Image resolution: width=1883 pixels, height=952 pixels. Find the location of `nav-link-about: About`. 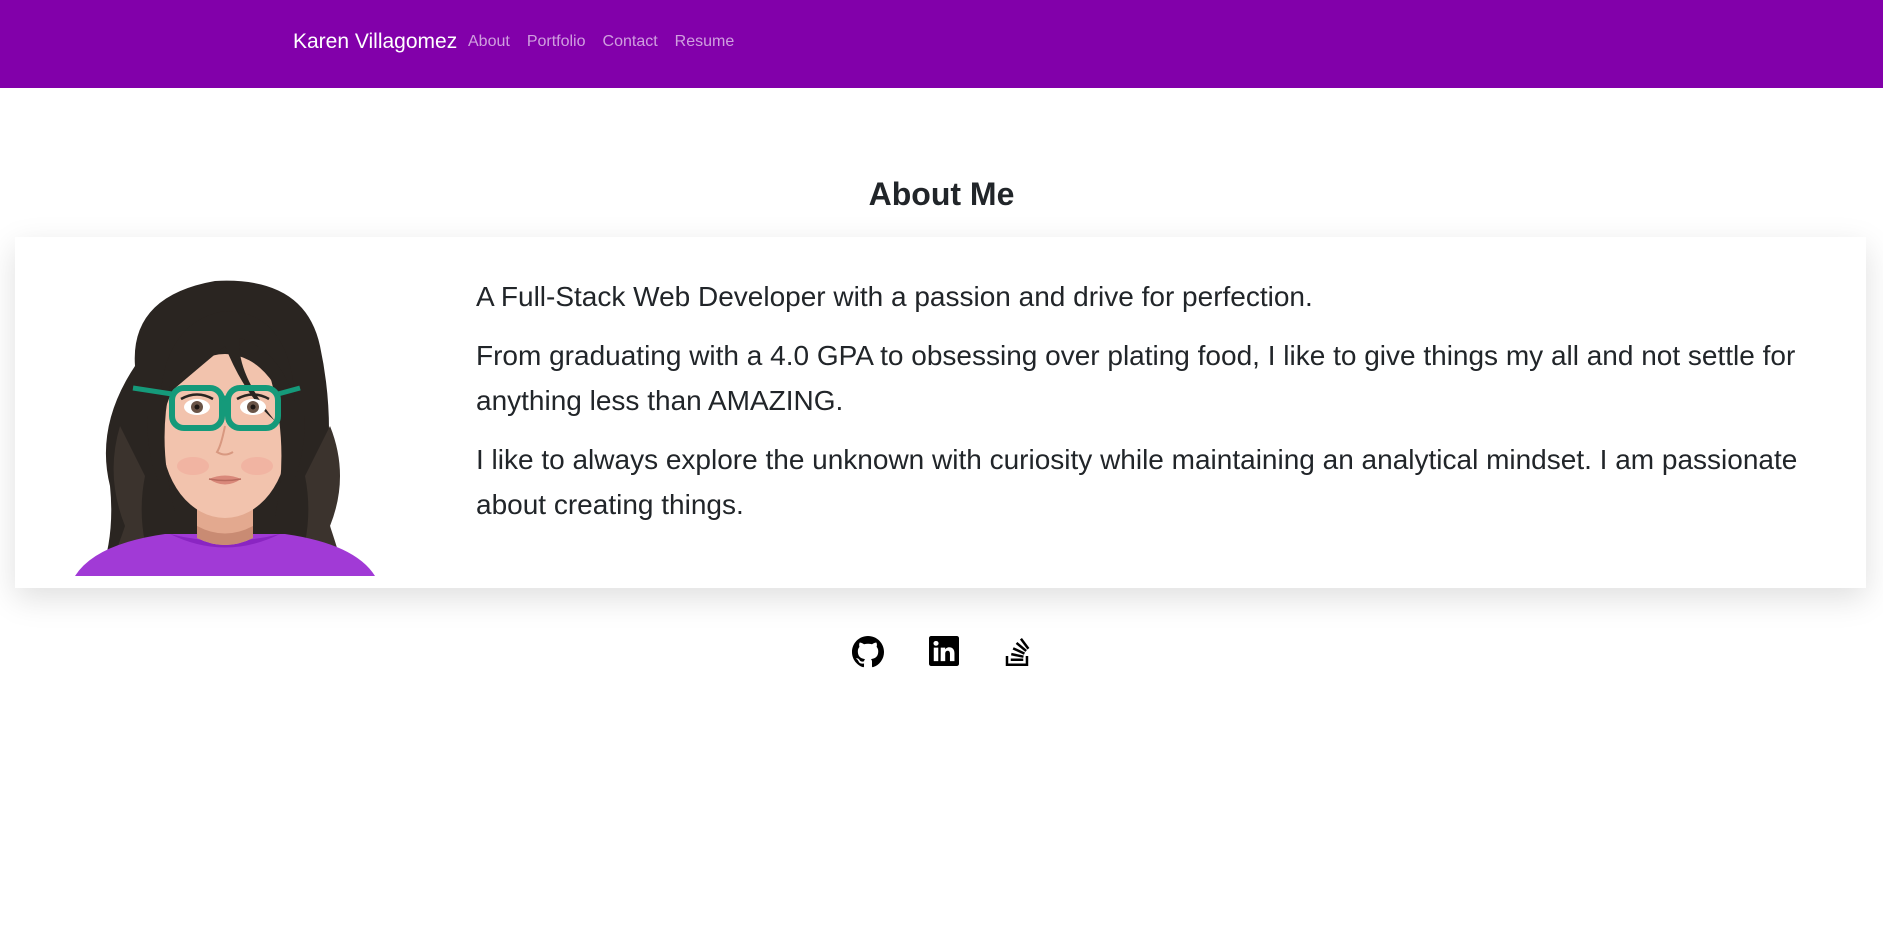

nav-link-about: About is located at coordinates (489, 42).